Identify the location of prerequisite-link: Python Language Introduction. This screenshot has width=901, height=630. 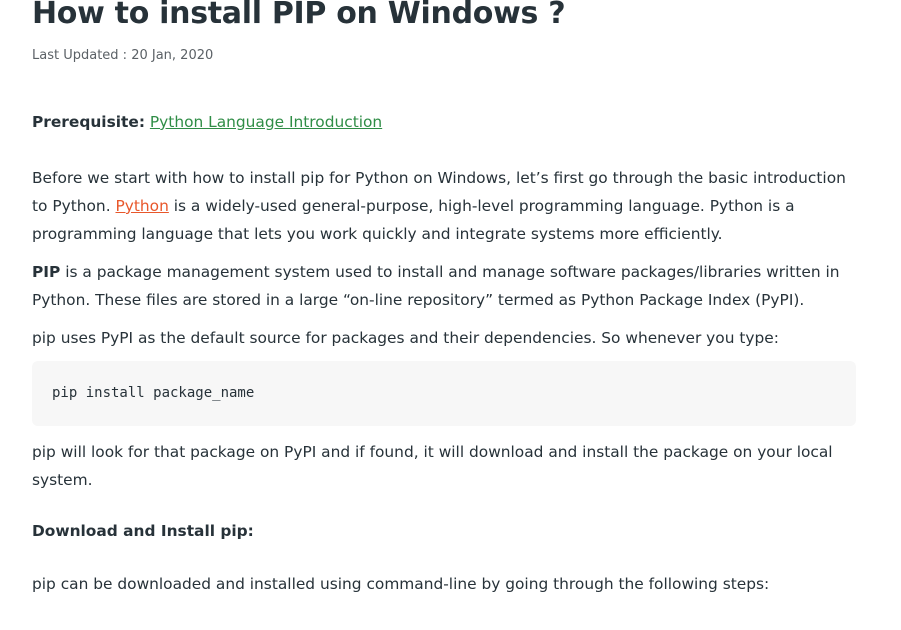
(266, 122).